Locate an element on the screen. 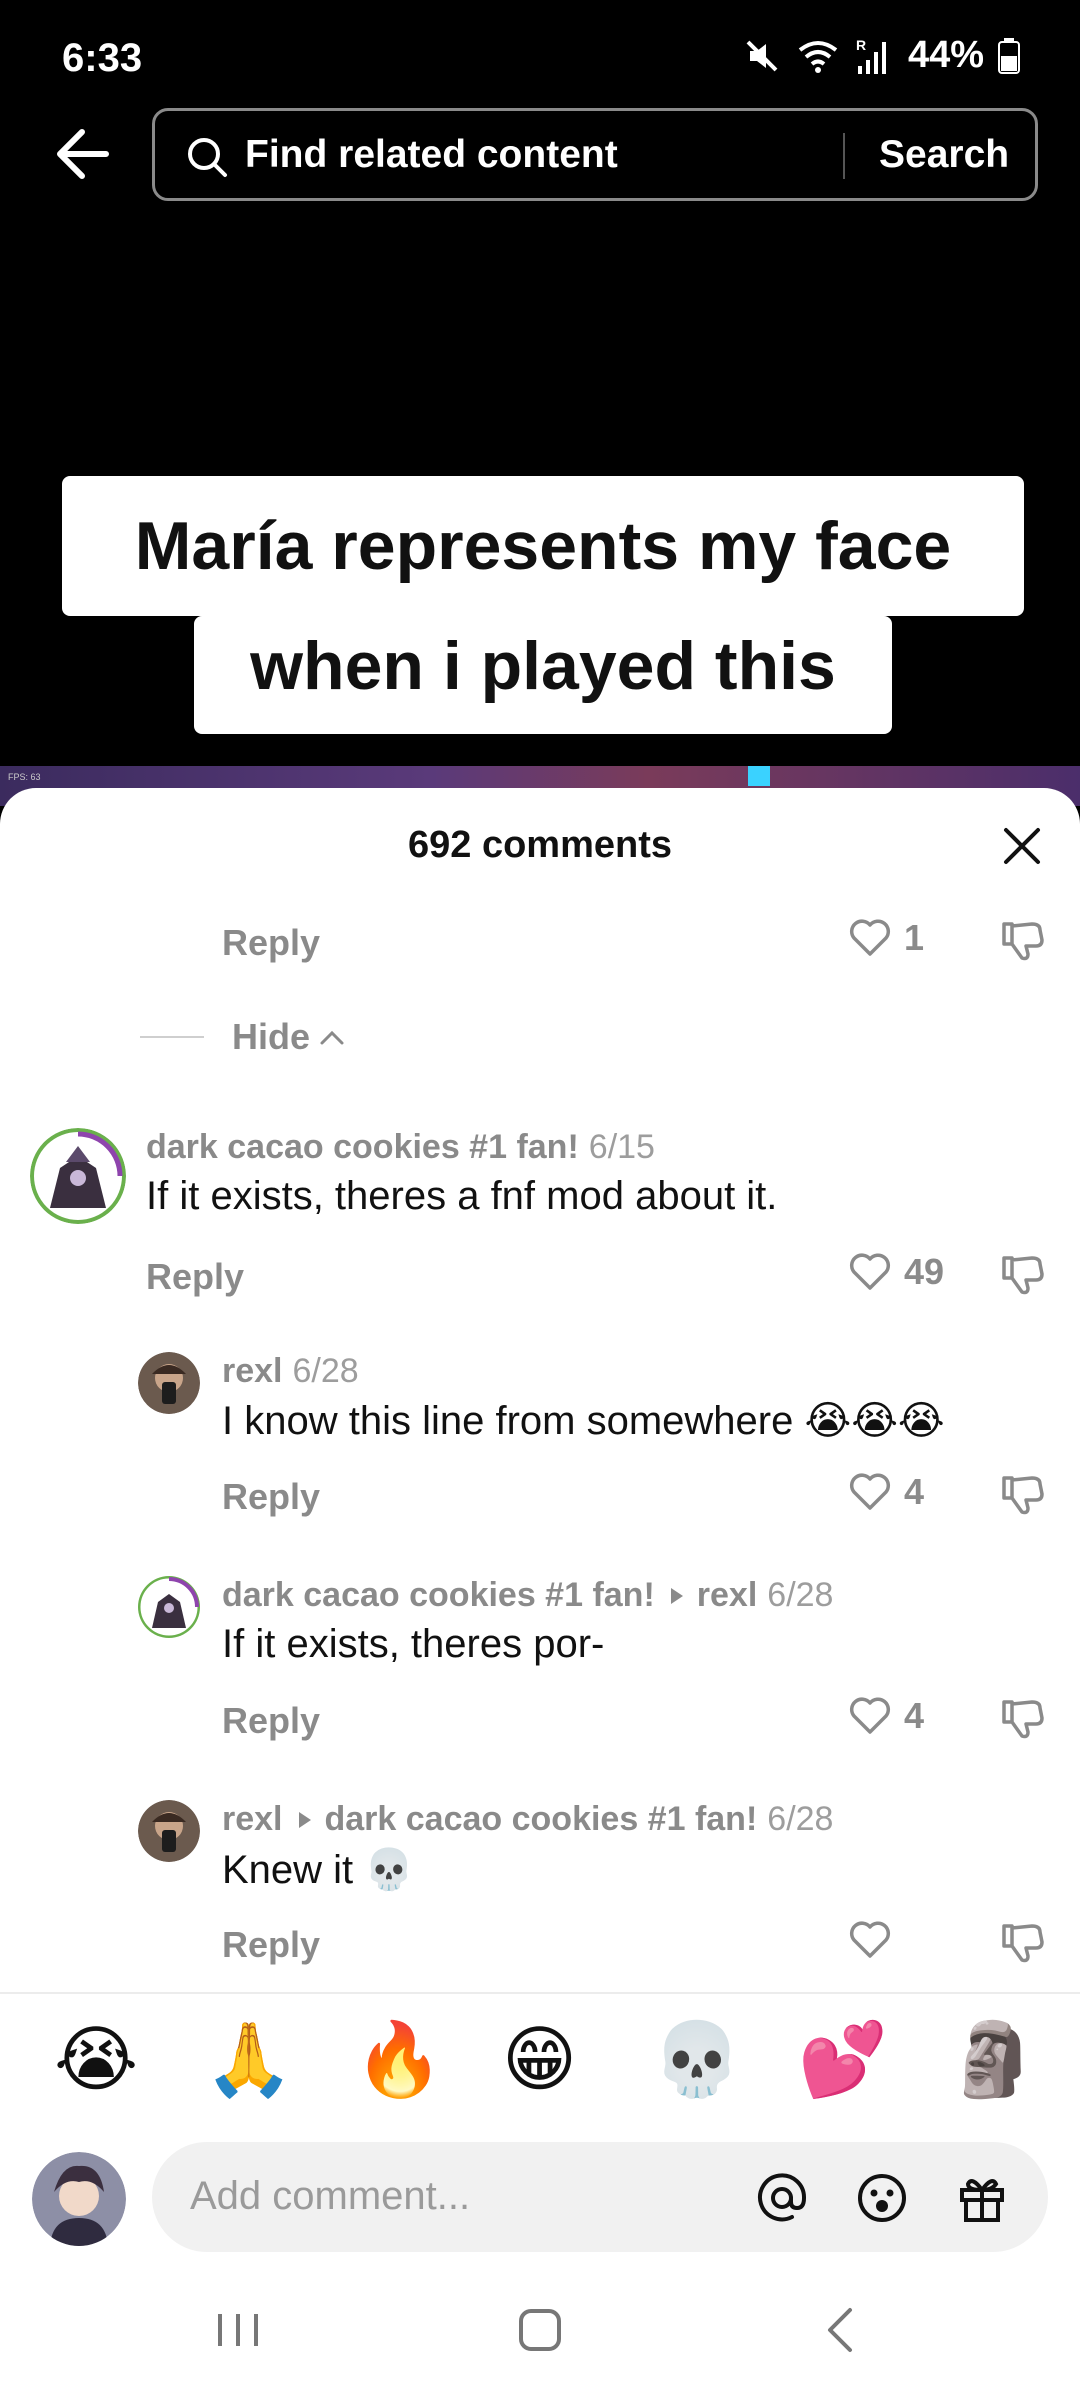  reply-to-author: dark cacao cookies #1 fan! is located at coordinates (541, 1819).